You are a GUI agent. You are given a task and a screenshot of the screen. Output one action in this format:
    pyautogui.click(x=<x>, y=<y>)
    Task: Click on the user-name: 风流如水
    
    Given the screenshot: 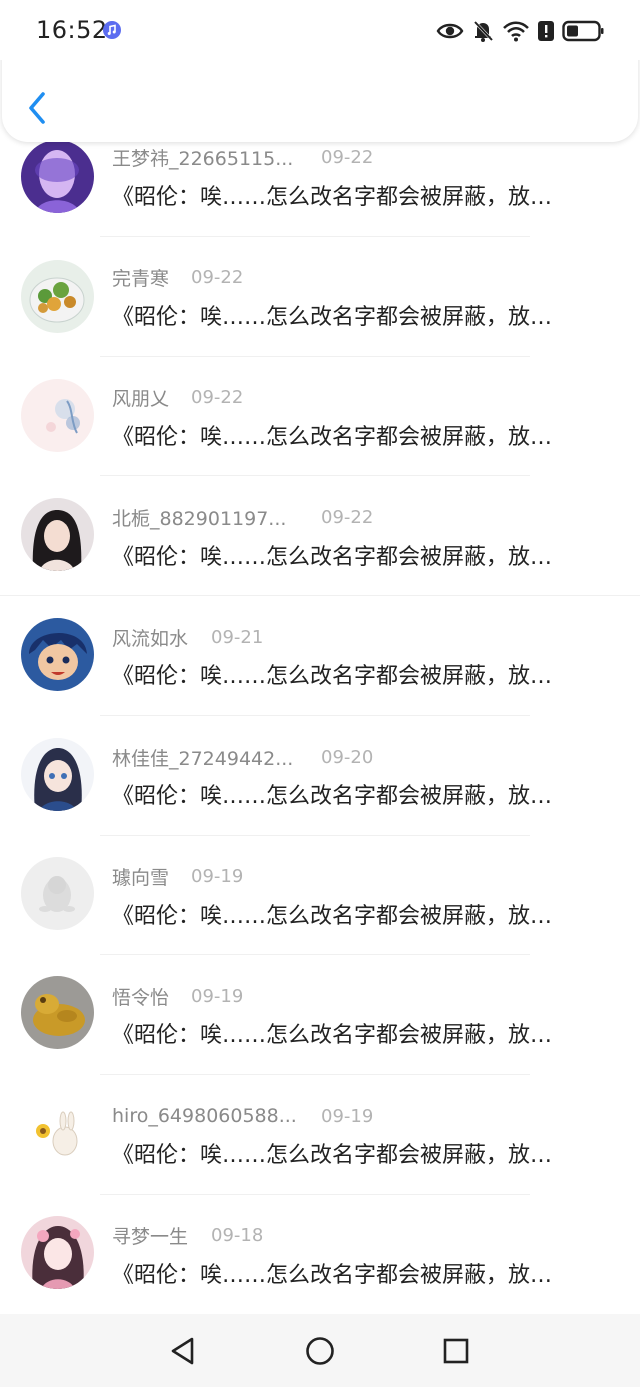 What is the action you would take?
    pyautogui.click(x=150, y=638)
    